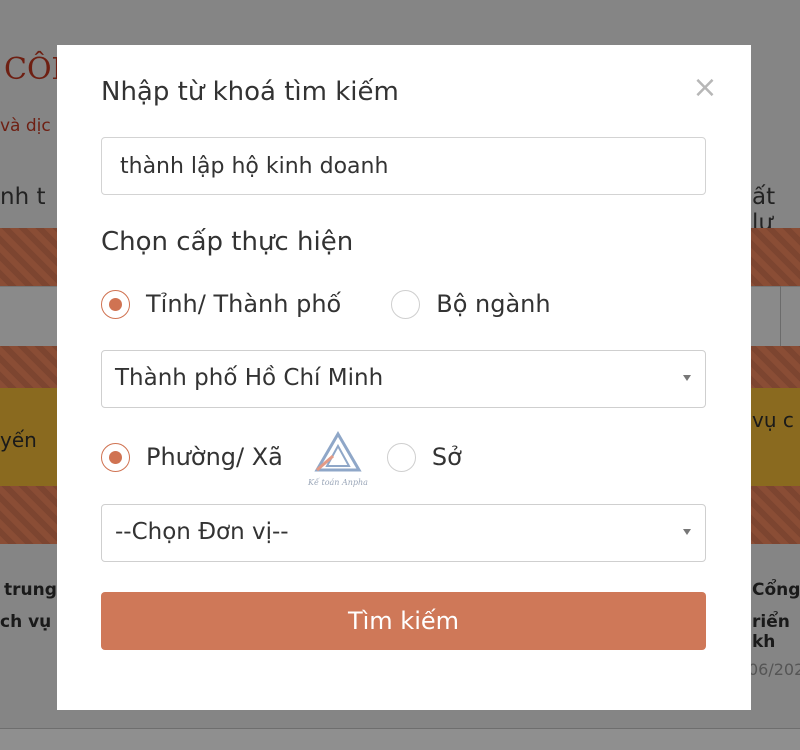 The width and height of the screenshot is (800, 750). Describe the element at coordinates (403, 533) in the screenshot. I see `unit-select: --Chọn Đơn vị--` at that location.